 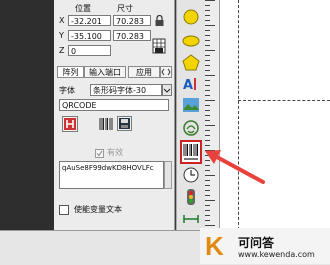 What do you see at coordinates (191, 17) in the screenshot?
I see `circle-tool-icon` at bounding box center [191, 17].